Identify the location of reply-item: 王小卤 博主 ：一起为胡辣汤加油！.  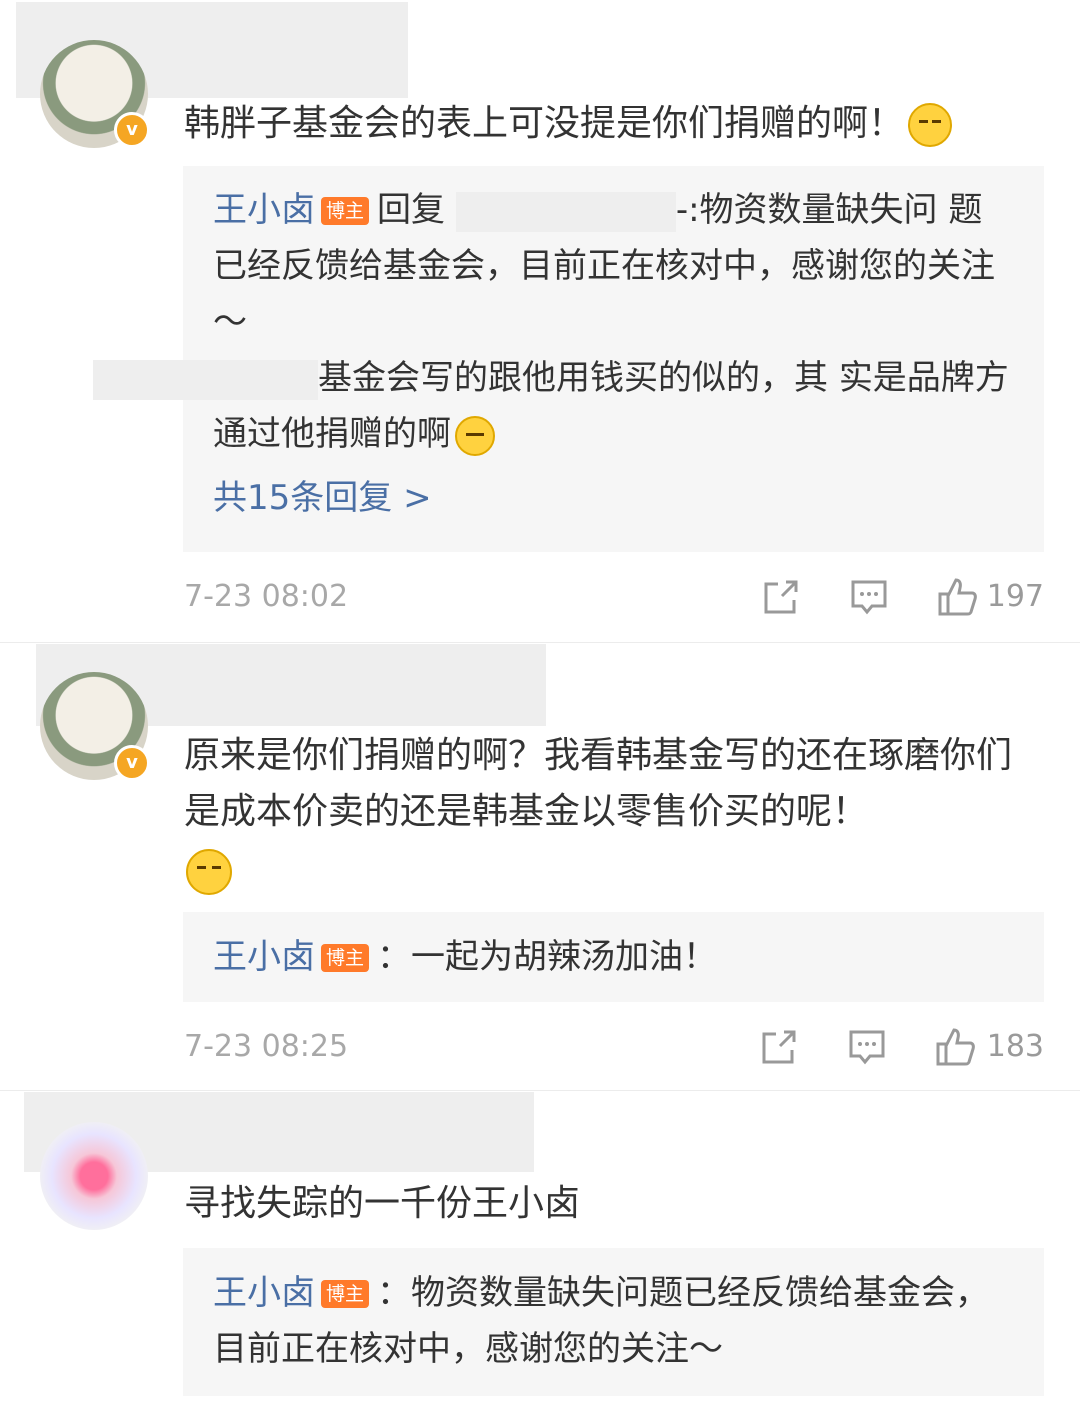
(465, 957).